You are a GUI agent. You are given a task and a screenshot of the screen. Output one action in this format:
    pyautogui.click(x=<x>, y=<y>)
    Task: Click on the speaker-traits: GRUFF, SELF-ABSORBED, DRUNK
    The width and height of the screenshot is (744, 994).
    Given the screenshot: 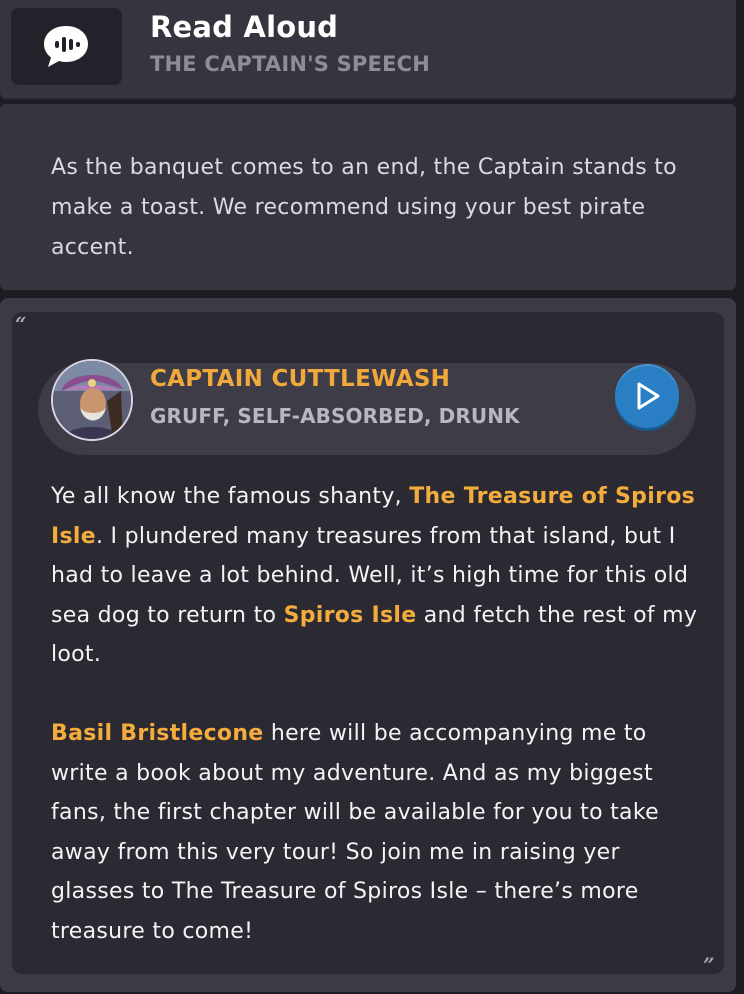 What is the action you would take?
    pyautogui.click(x=335, y=416)
    